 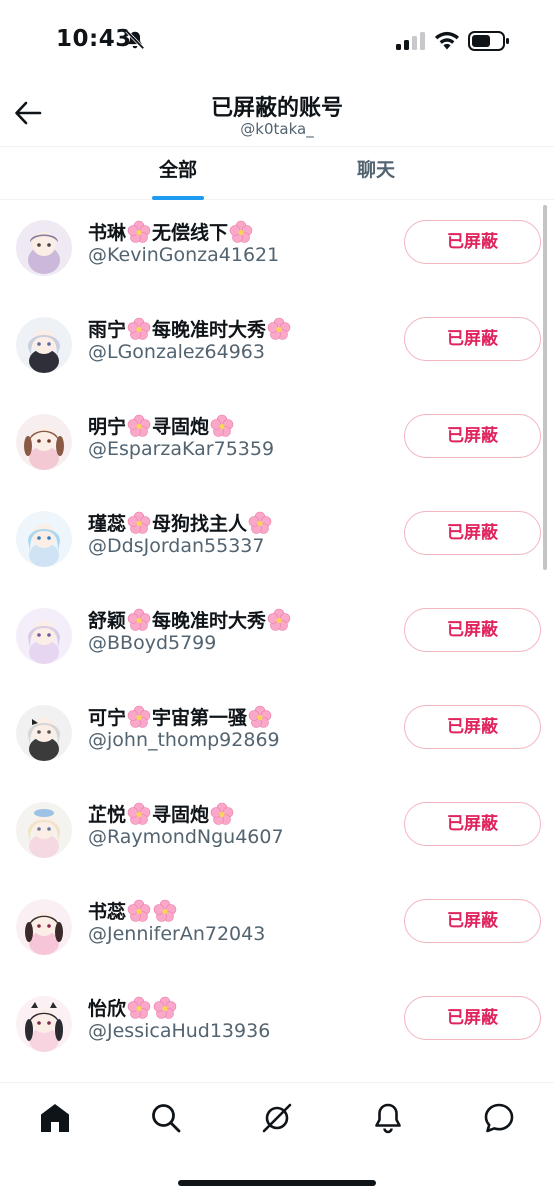 I want to click on battery-icon, so click(x=488, y=41).